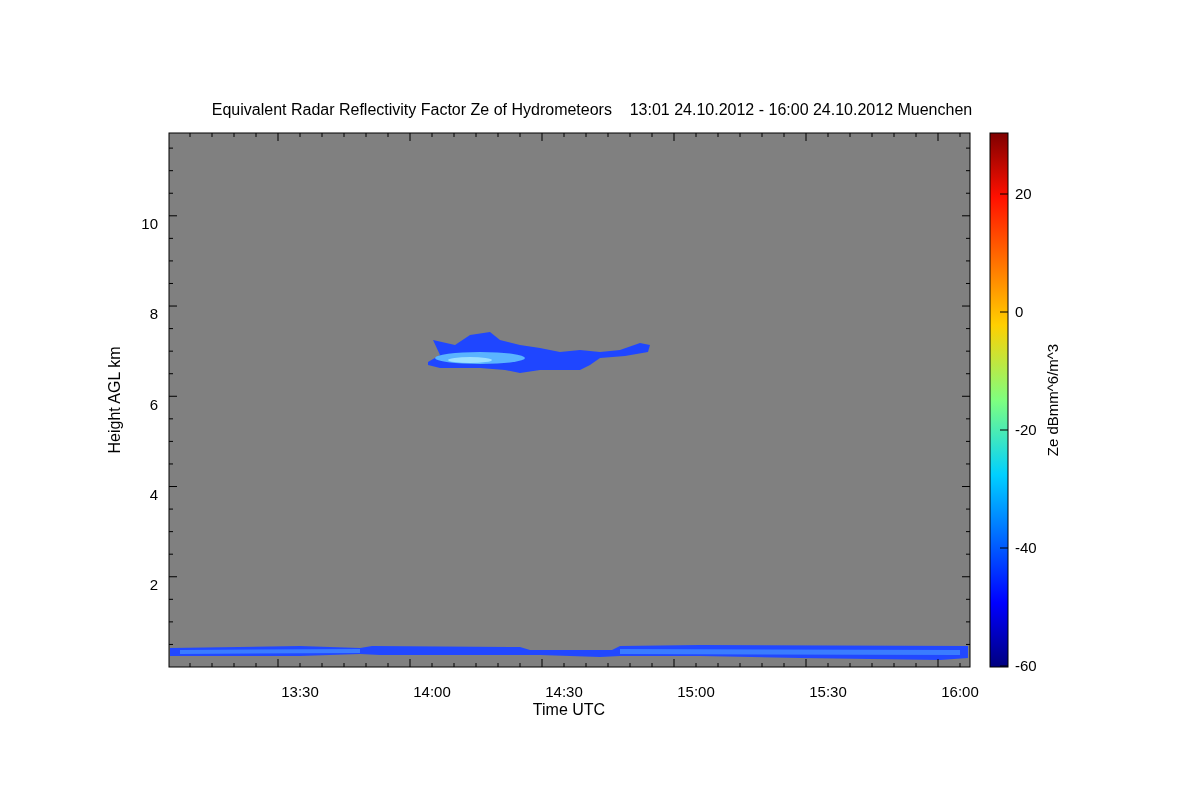  I want to click on x-tick-label: 15:00, so click(696, 691).